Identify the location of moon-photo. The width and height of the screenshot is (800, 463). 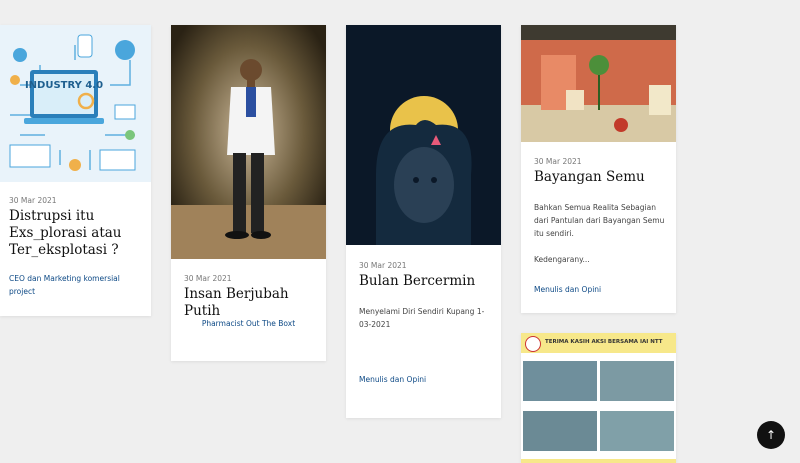
(423, 135).